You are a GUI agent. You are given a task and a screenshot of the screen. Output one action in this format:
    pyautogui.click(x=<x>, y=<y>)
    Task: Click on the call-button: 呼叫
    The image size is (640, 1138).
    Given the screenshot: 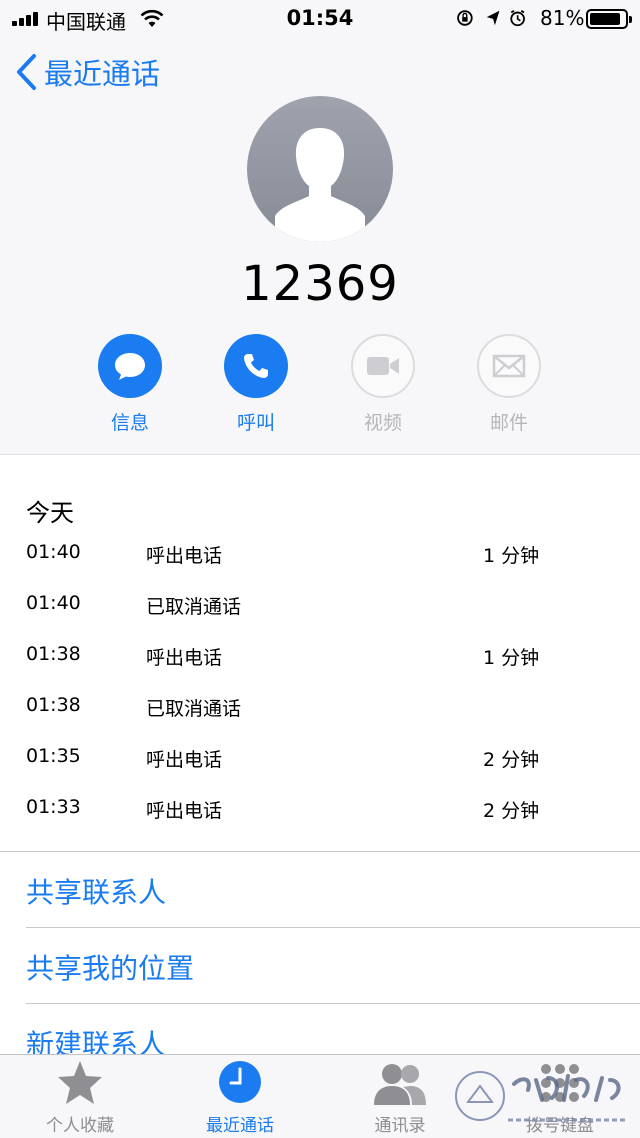 What is the action you would take?
    pyautogui.click(x=256, y=384)
    